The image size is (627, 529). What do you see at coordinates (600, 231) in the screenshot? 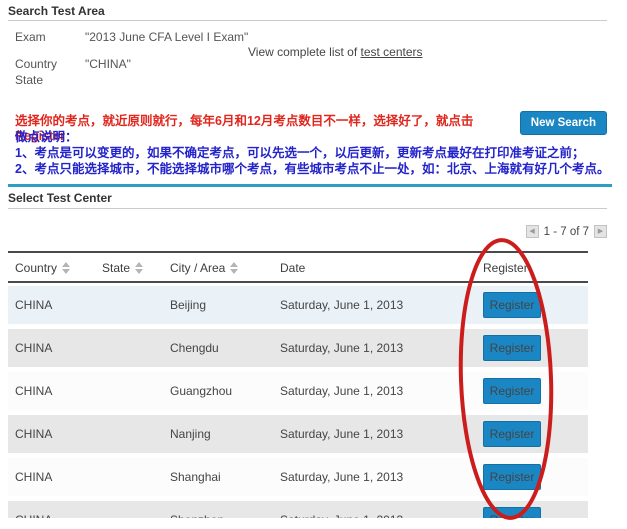
I see `pagination-next-button: ▶` at bounding box center [600, 231].